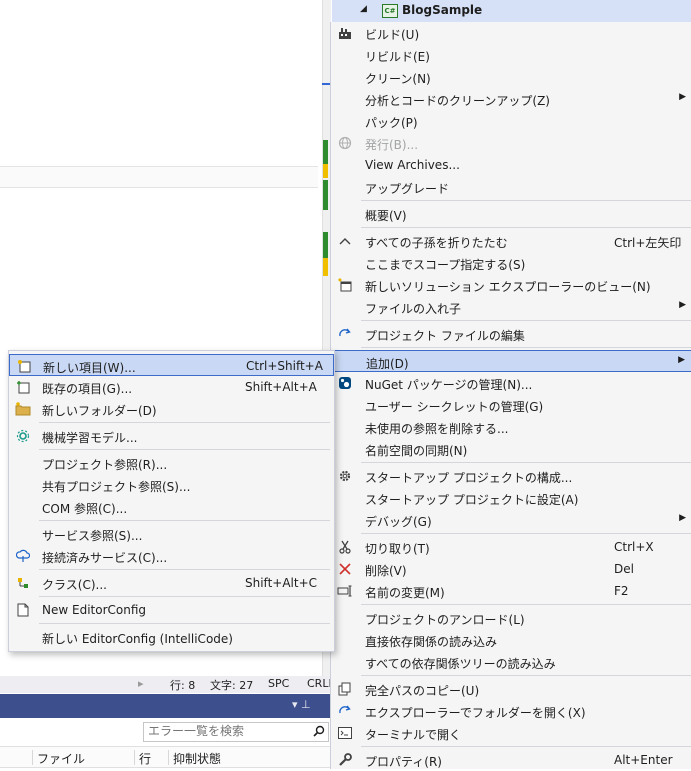 Image resolution: width=691 pixels, height=771 pixels. What do you see at coordinates (99, 411) in the screenshot?
I see `menu-item-label: 新しいフォルダー(D)` at bounding box center [99, 411].